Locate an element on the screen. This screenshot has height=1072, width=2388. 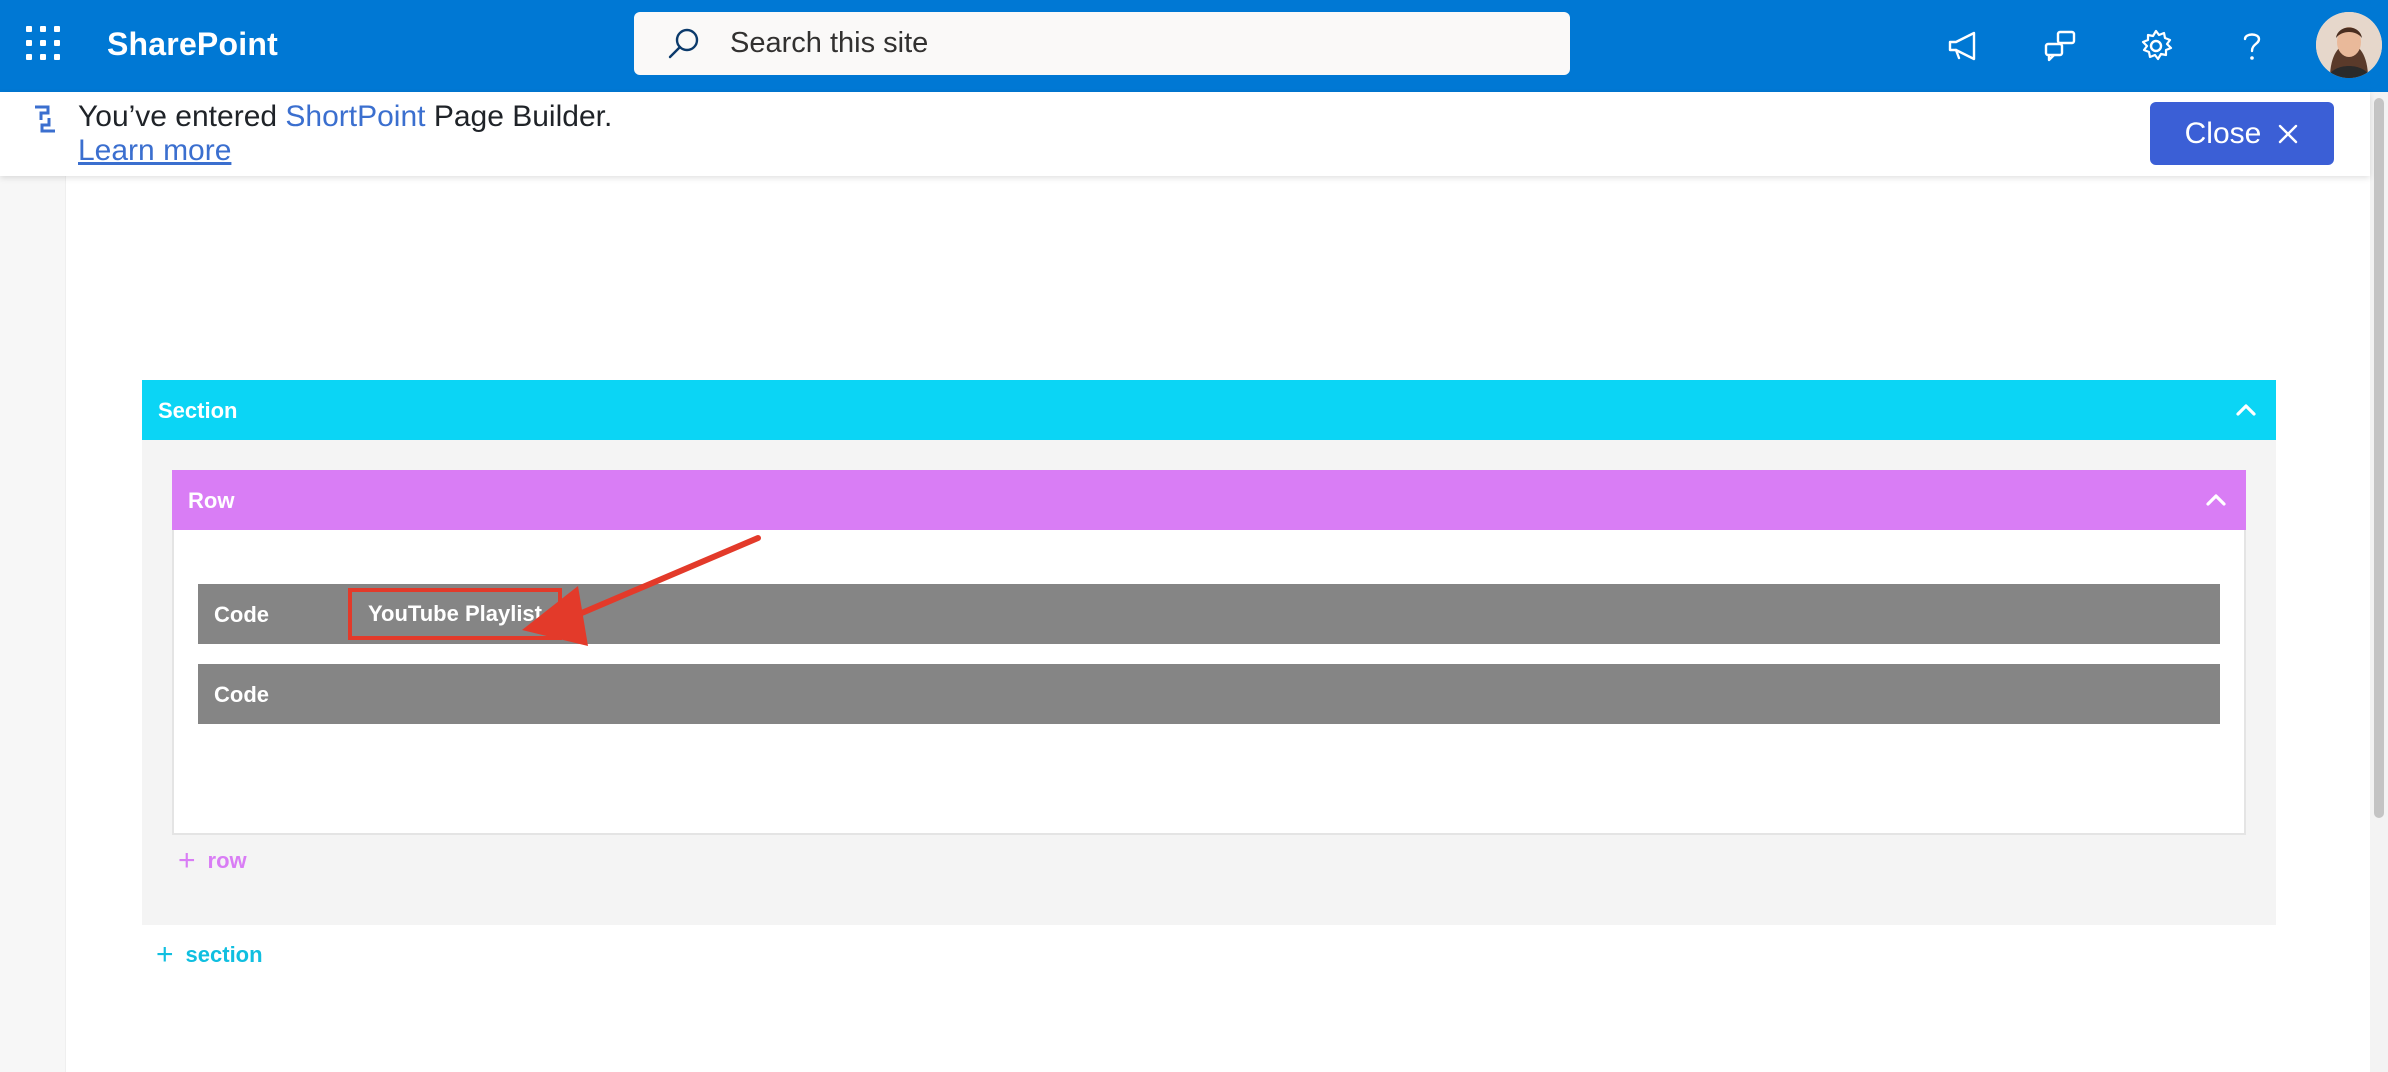
search-input is located at coordinates (1130, 43).